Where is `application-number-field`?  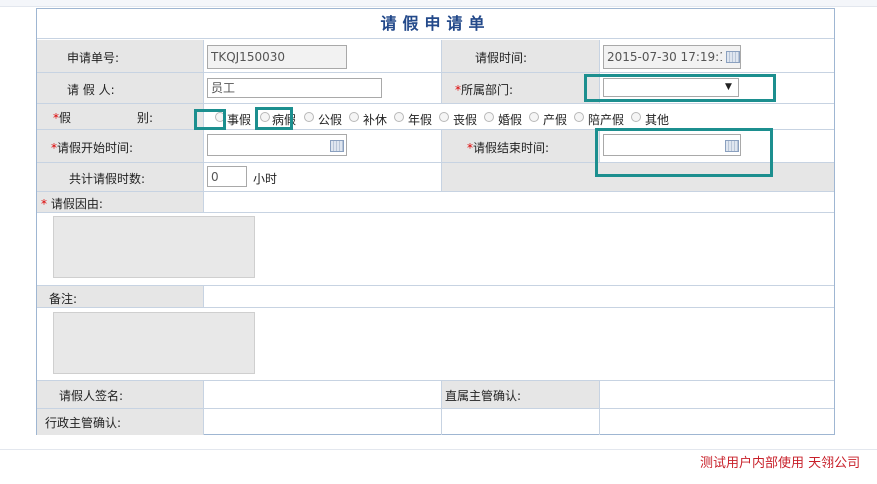
application-number-field is located at coordinates (277, 57).